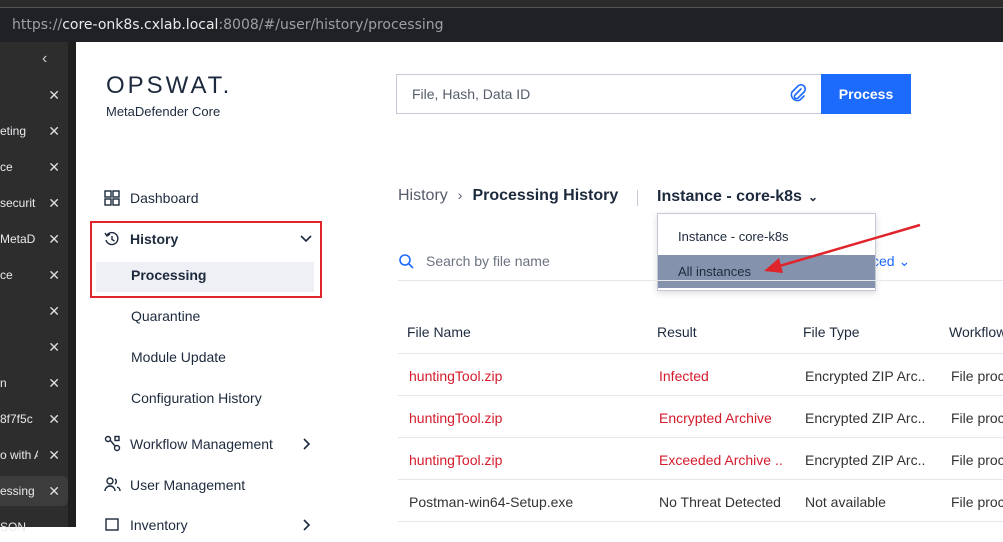 The width and height of the screenshot is (1003, 542). What do you see at coordinates (720, 502) in the screenshot?
I see `cell-result: No Threat Detected` at bounding box center [720, 502].